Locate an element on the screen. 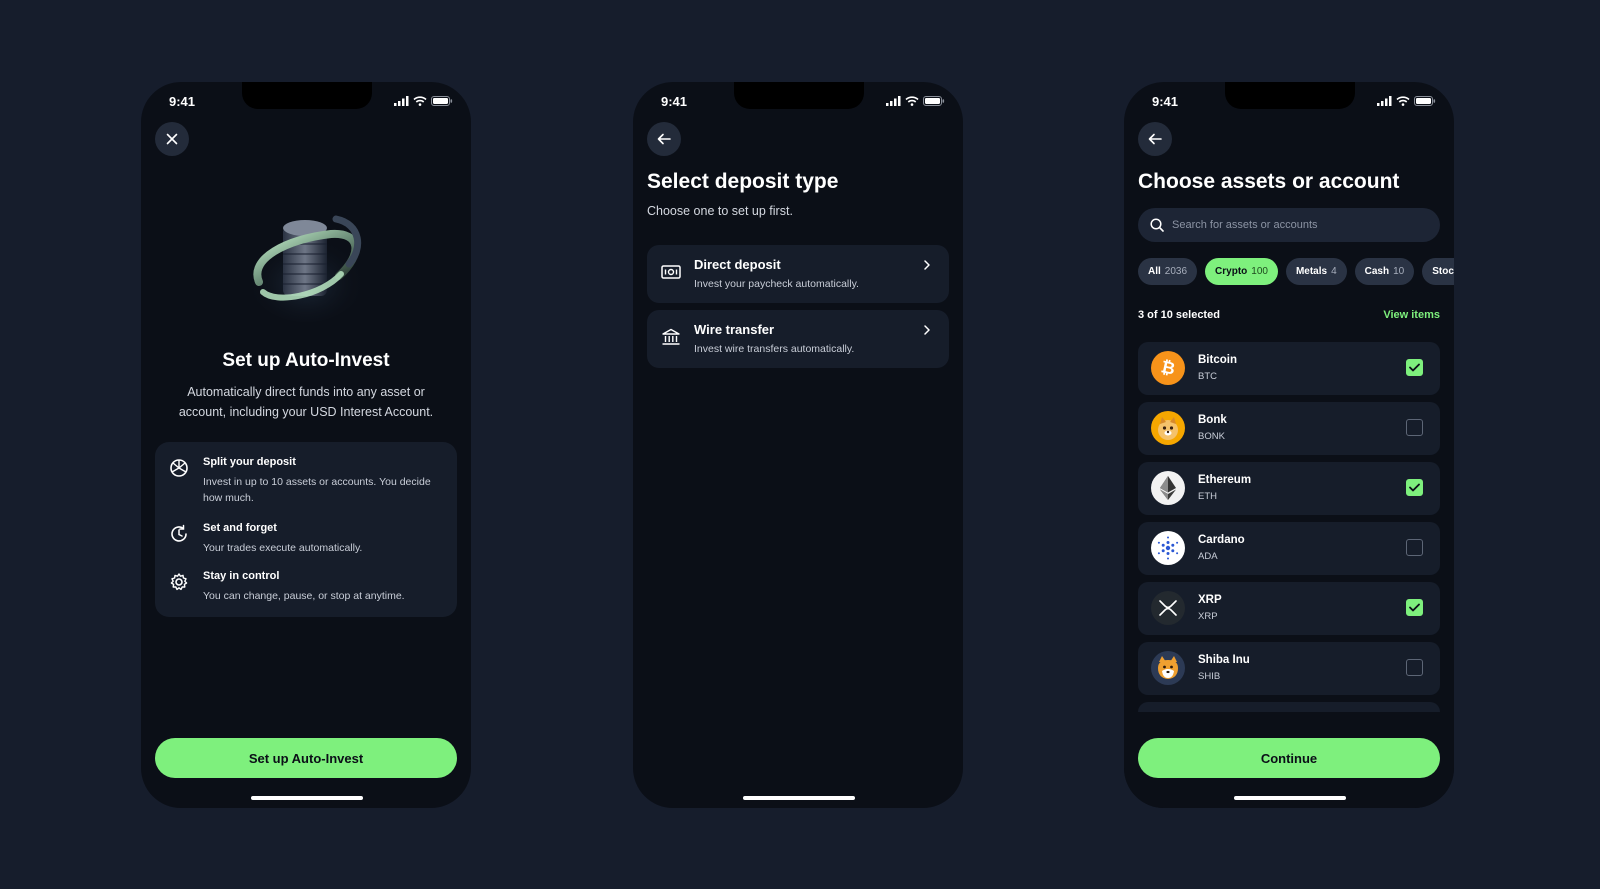  search-icon is located at coordinates (1157, 225).